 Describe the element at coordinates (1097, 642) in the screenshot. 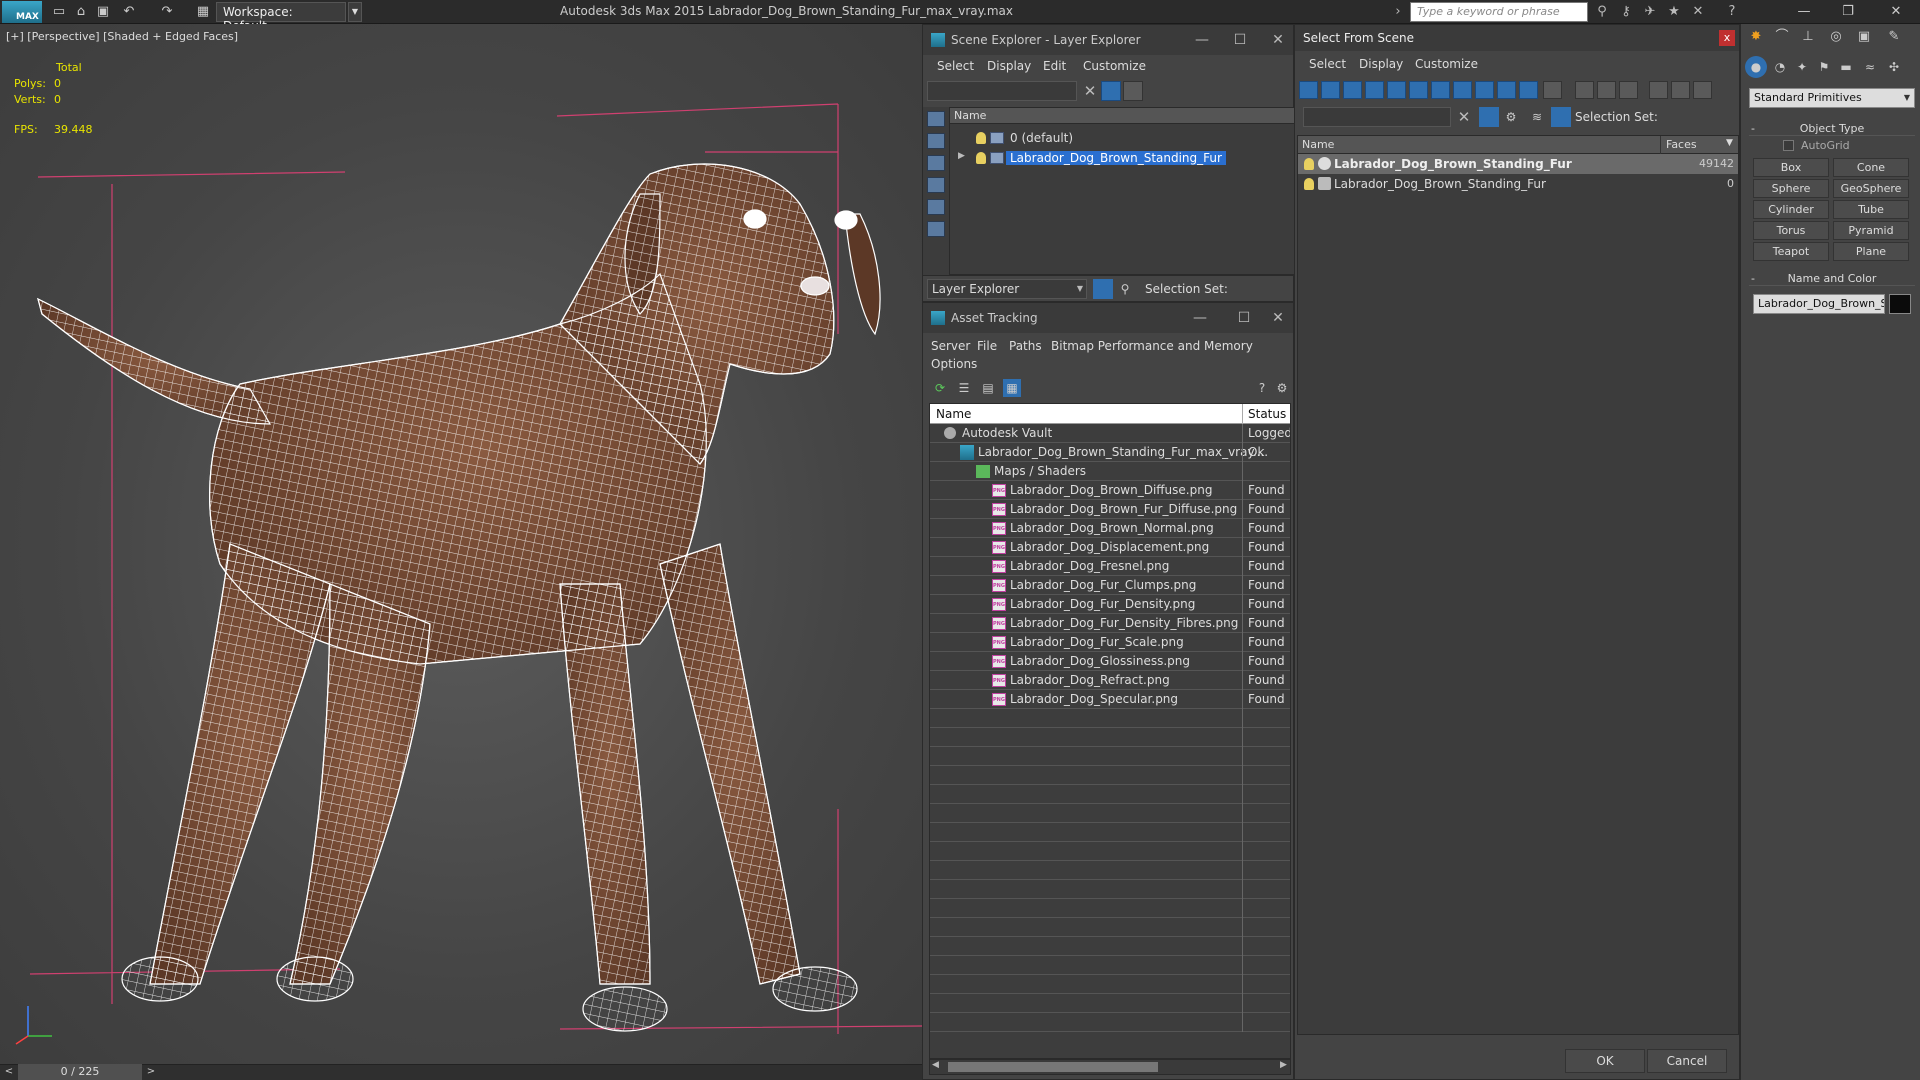

I see `asset-name: Labrador_Dog_Fur_Scale.png` at that location.